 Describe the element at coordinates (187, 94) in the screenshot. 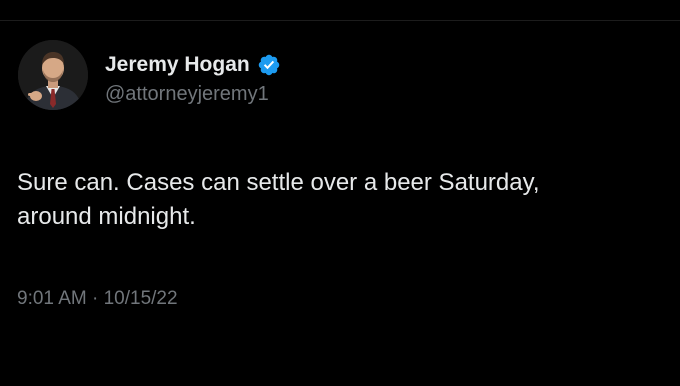

I see `author-handle: @attorneyjeremy1` at that location.